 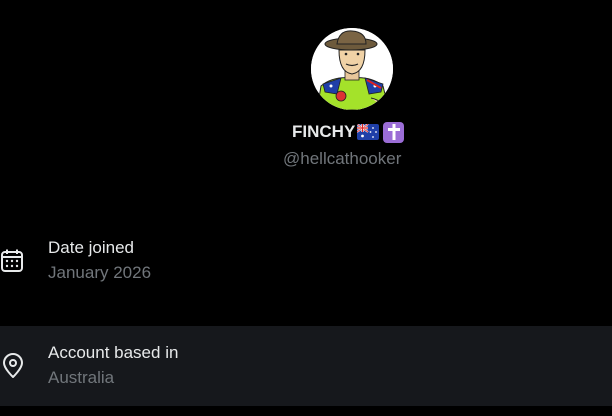 What do you see at coordinates (100, 272) in the screenshot?
I see `date-joined-value: January 2026` at bounding box center [100, 272].